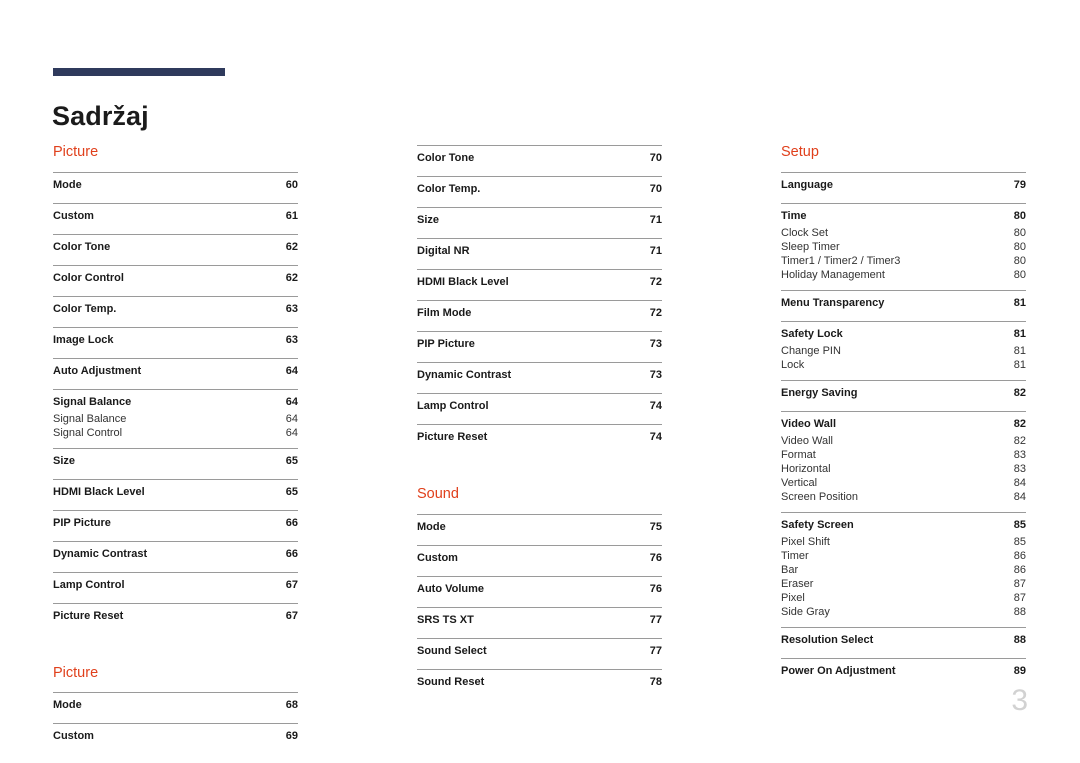  I want to click on toc-entry-page-number: 82, so click(1019, 423).